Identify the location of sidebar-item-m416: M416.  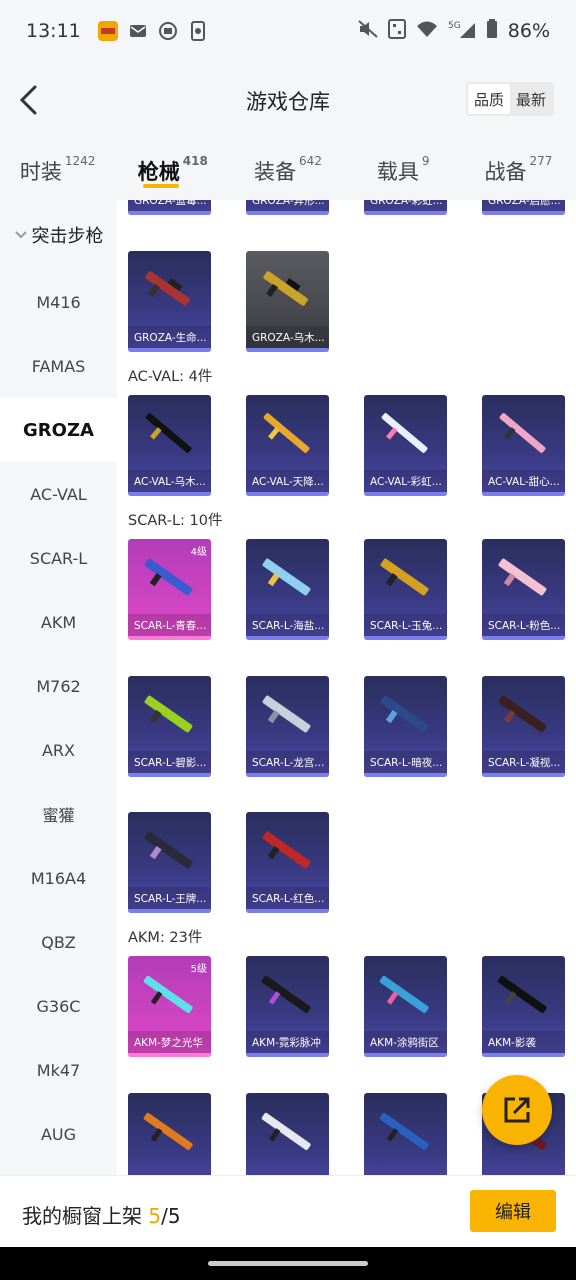
(58, 302).